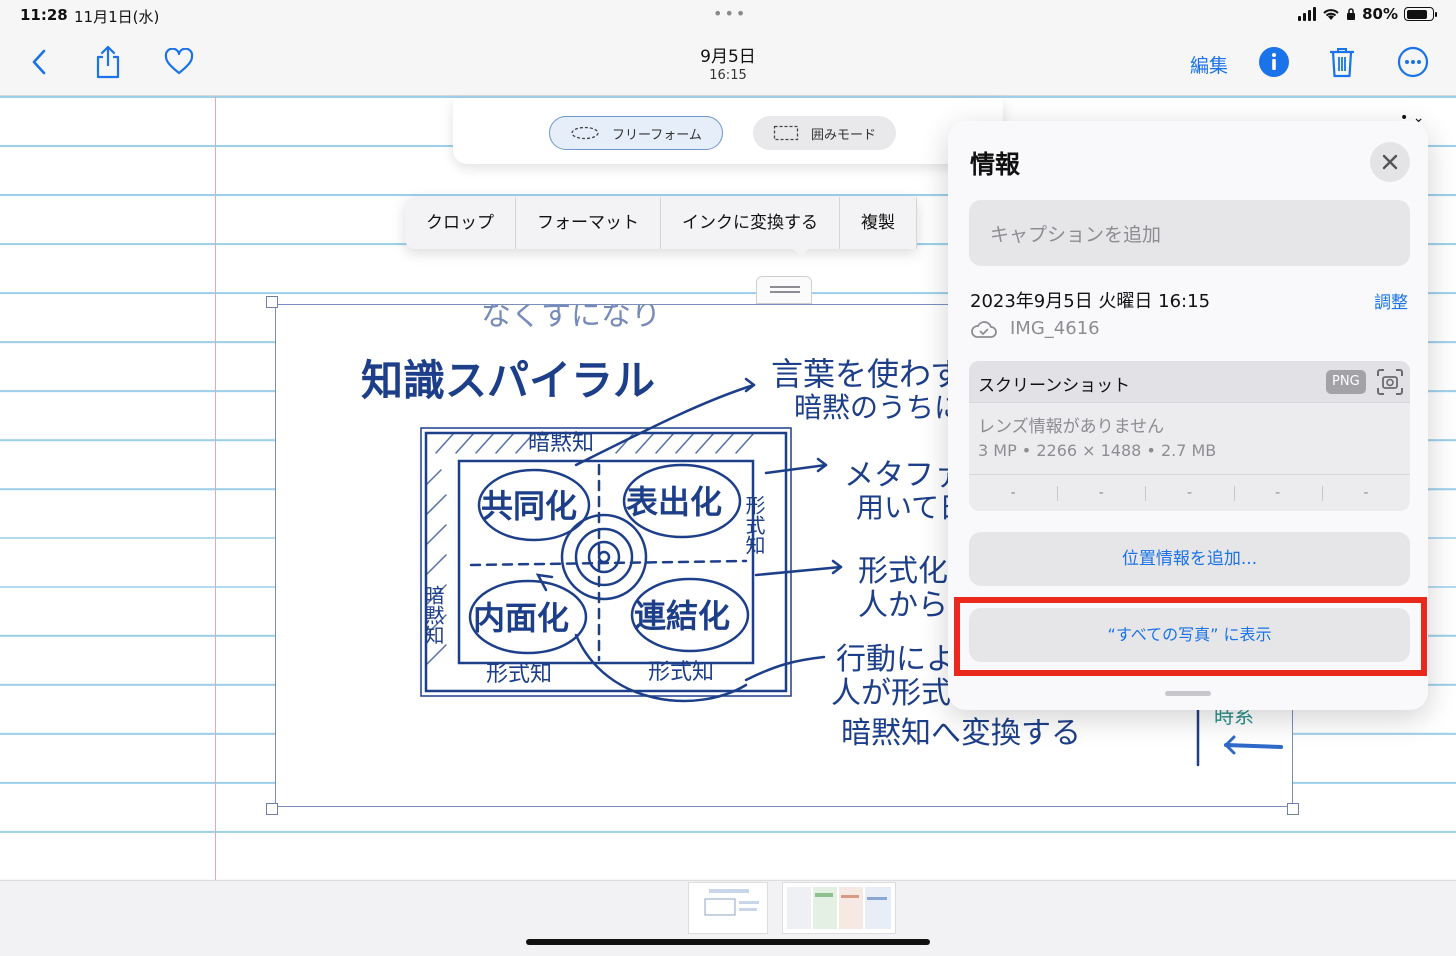 The width and height of the screenshot is (1456, 956). What do you see at coordinates (1190, 636) in the screenshot?
I see `highlight-box` at bounding box center [1190, 636].